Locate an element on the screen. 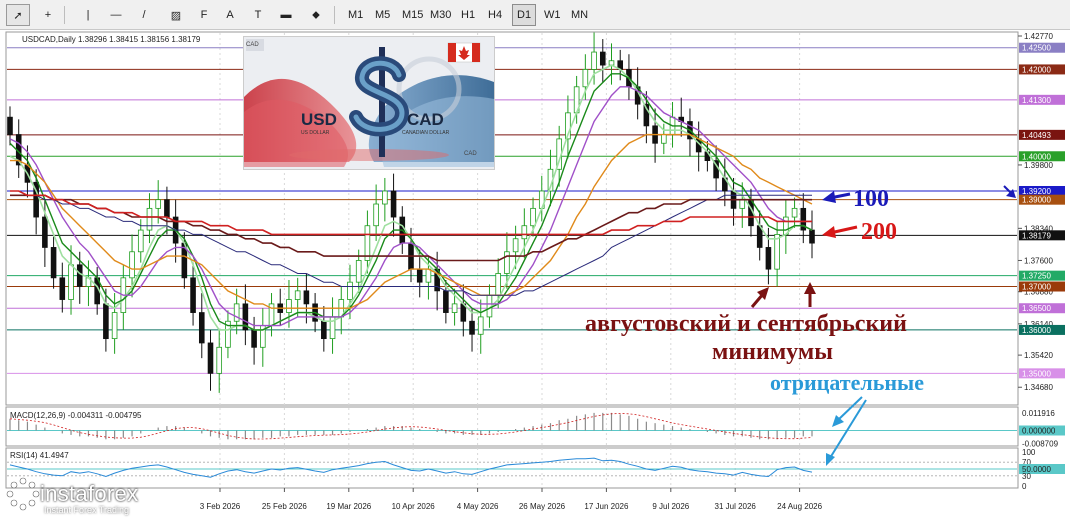  canada-flag-icon is located at coordinates (464, 52).